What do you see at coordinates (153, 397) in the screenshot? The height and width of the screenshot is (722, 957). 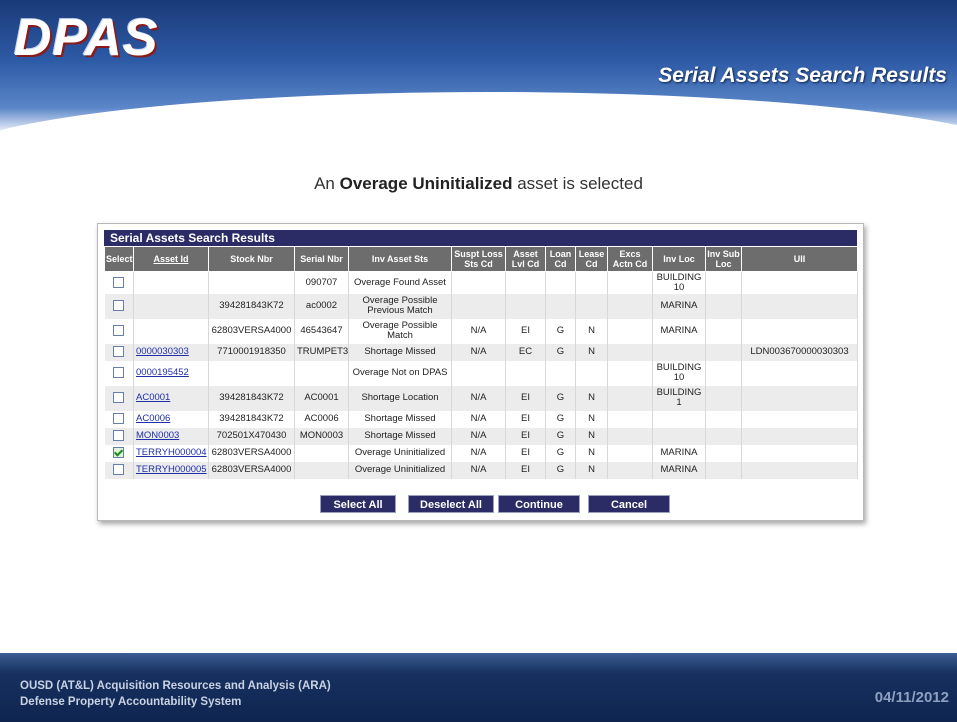 I see `asset-id-link: AC0001` at bounding box center [153, 397].